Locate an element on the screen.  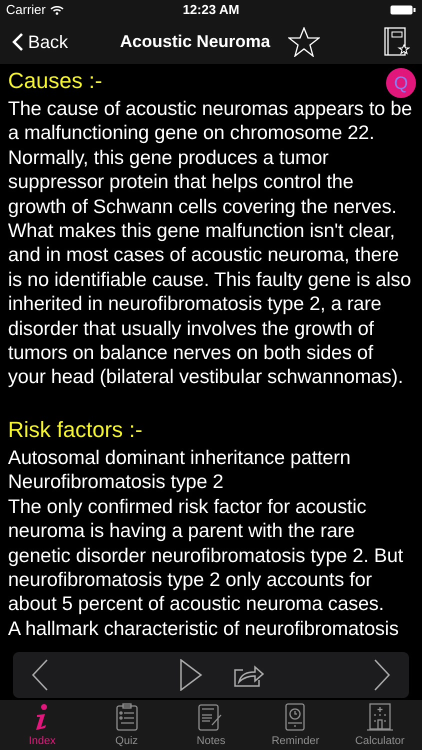
carrier-label: Carrier is located at coordinates (26, 10).